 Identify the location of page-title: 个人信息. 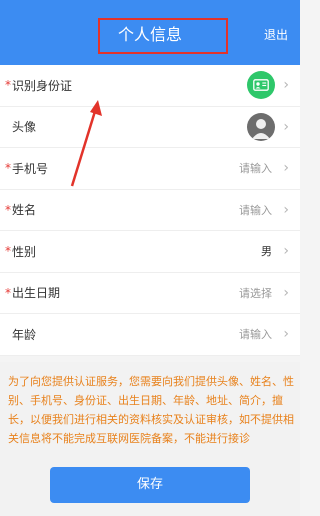
(149, 34).